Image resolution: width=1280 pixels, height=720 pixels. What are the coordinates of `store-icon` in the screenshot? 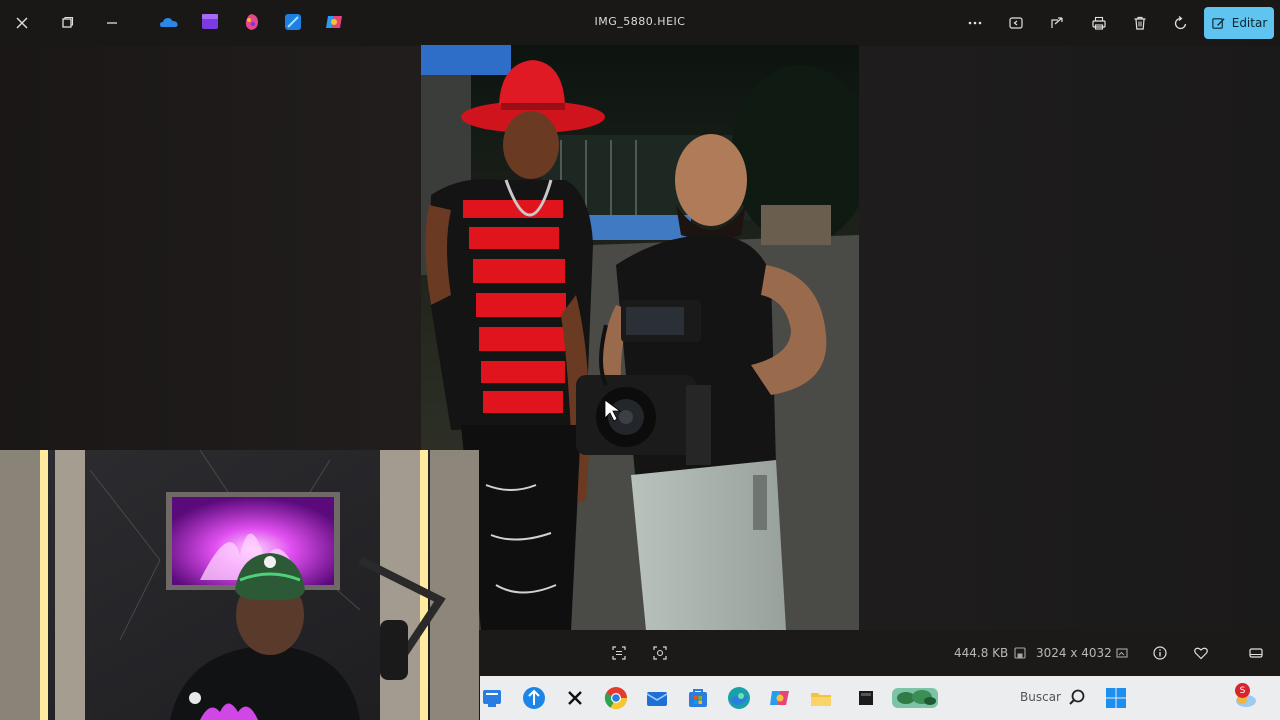 It's located at (698, 698).